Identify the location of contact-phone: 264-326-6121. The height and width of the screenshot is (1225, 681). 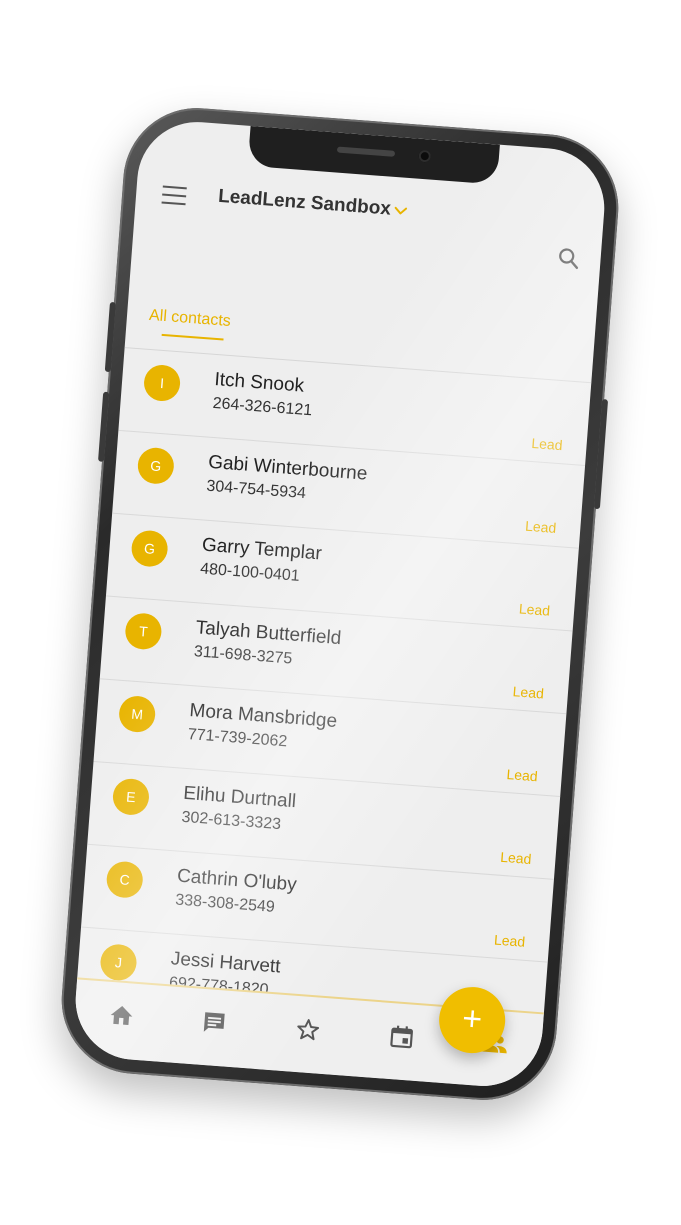
(262, 407).